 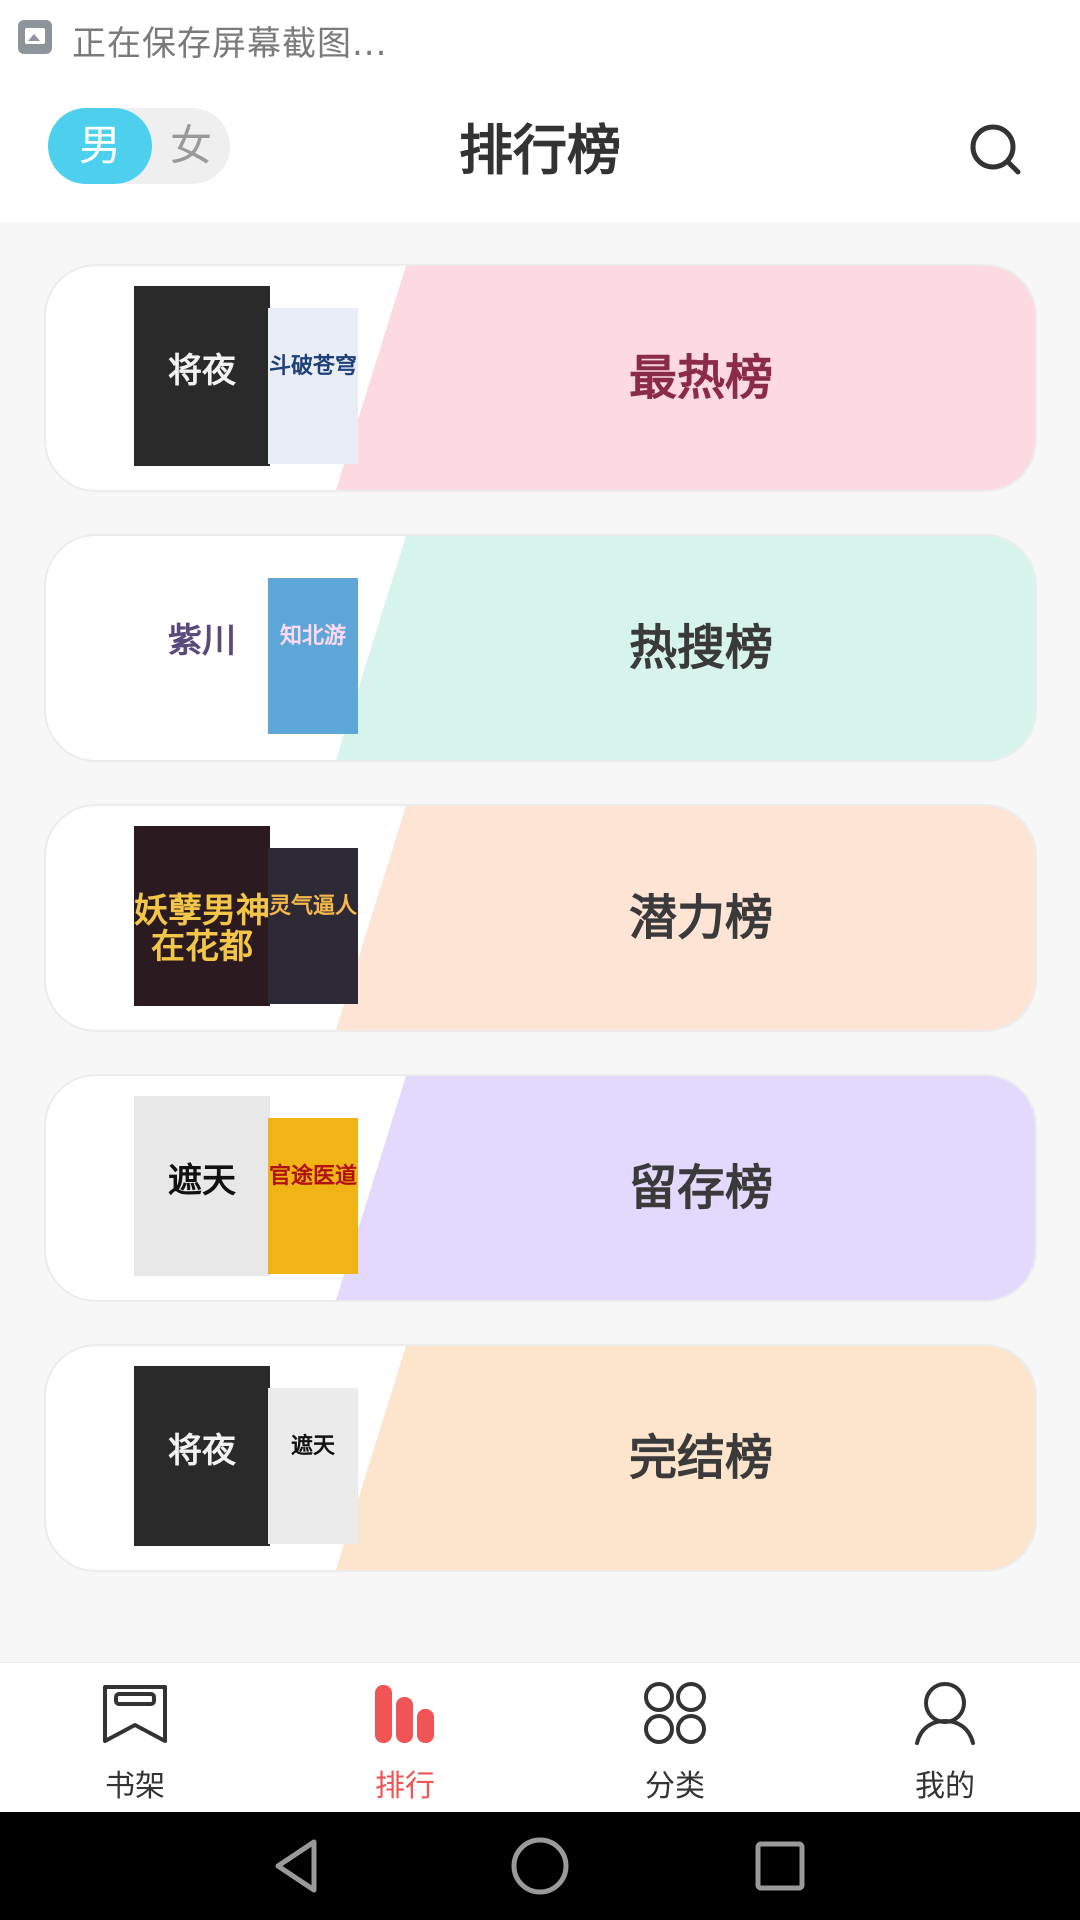 I want to click on book-cover: 紫川, so click(x=202, y=646).